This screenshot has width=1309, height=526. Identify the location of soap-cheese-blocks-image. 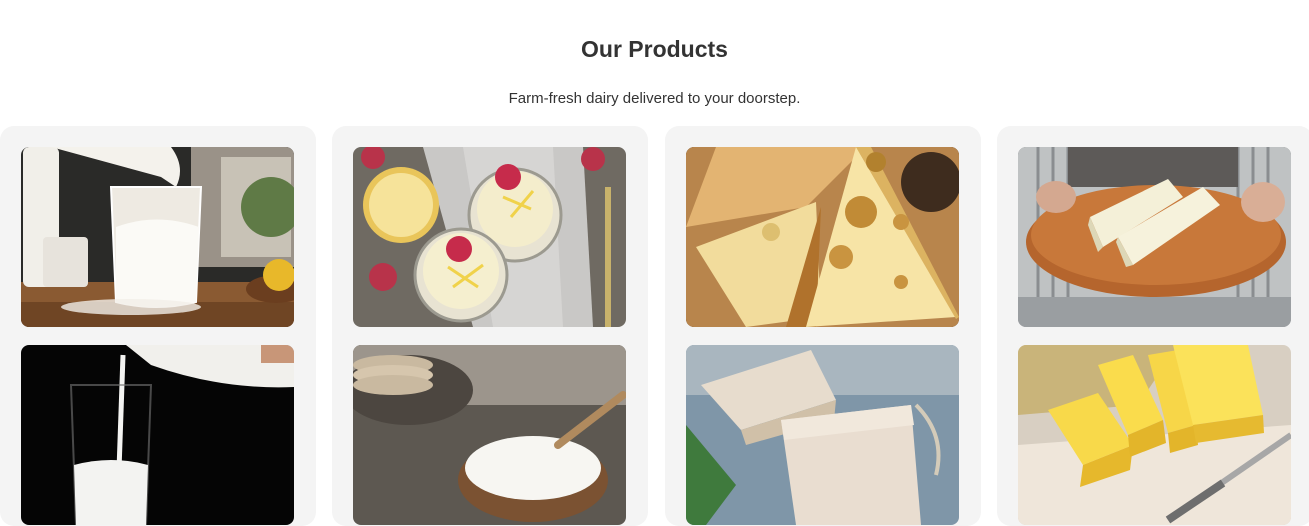
(822, 435).